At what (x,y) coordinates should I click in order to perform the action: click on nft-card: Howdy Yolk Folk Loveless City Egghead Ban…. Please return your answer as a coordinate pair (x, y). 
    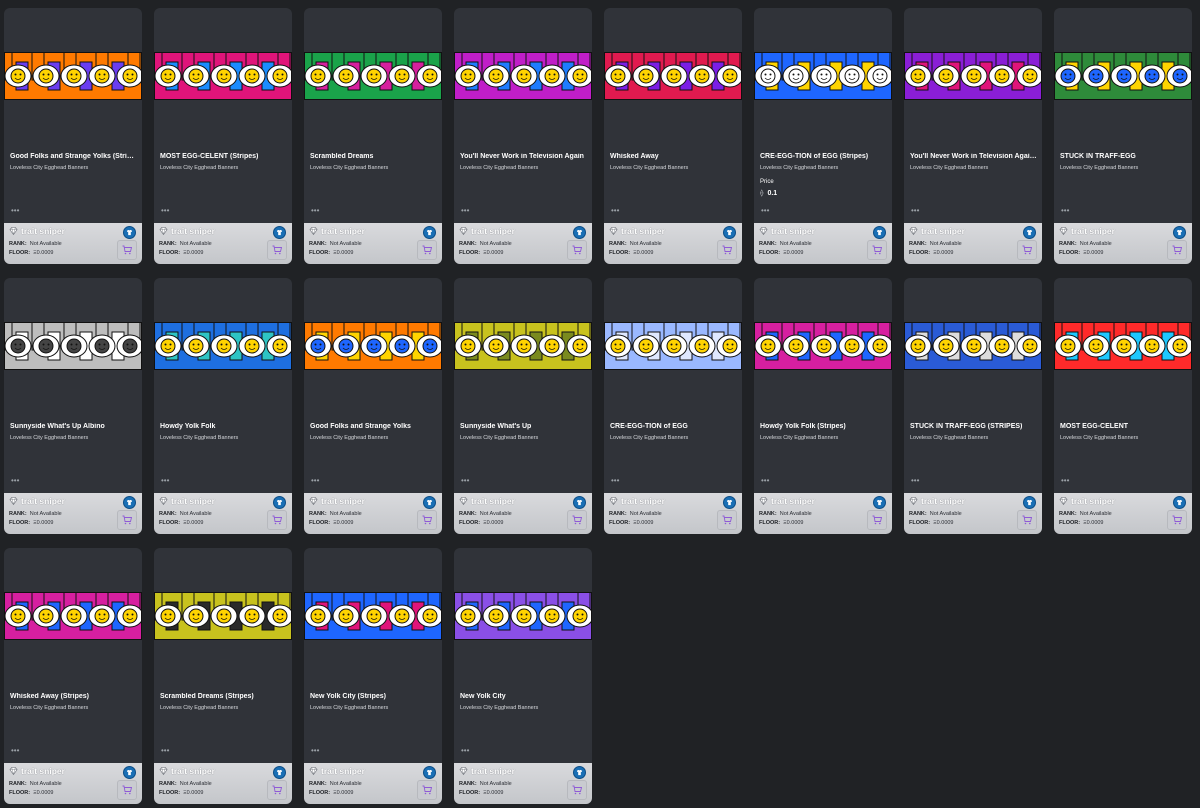
    Looking at the image, I should click on (223, 406).